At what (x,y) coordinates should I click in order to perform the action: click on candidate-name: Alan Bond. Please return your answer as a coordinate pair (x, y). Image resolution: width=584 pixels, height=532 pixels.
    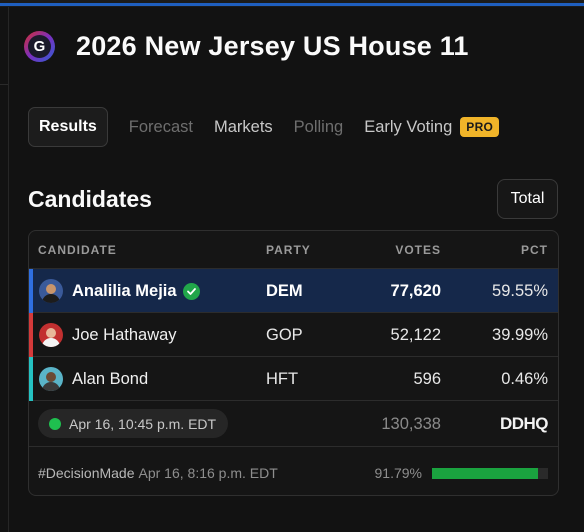
    Looking at the image, I should click on (110, 379).